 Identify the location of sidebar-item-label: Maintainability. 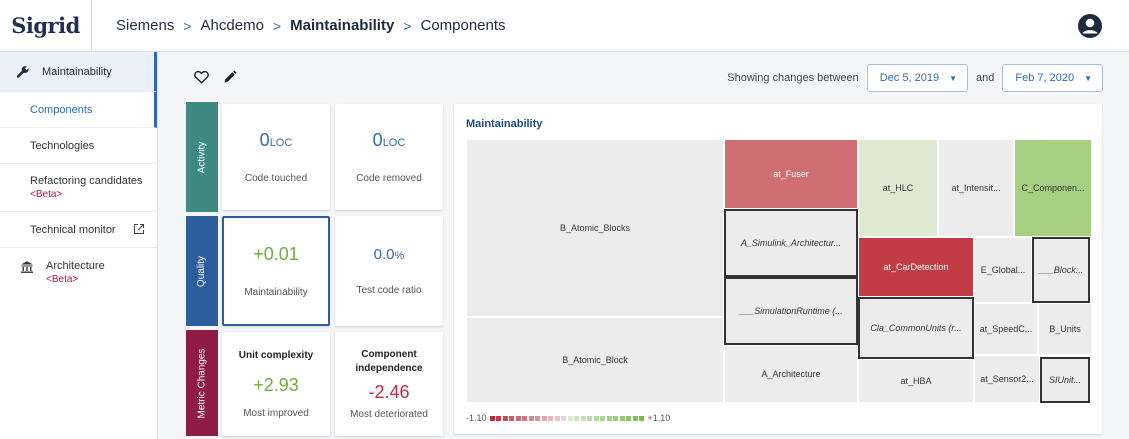
(77, 71).